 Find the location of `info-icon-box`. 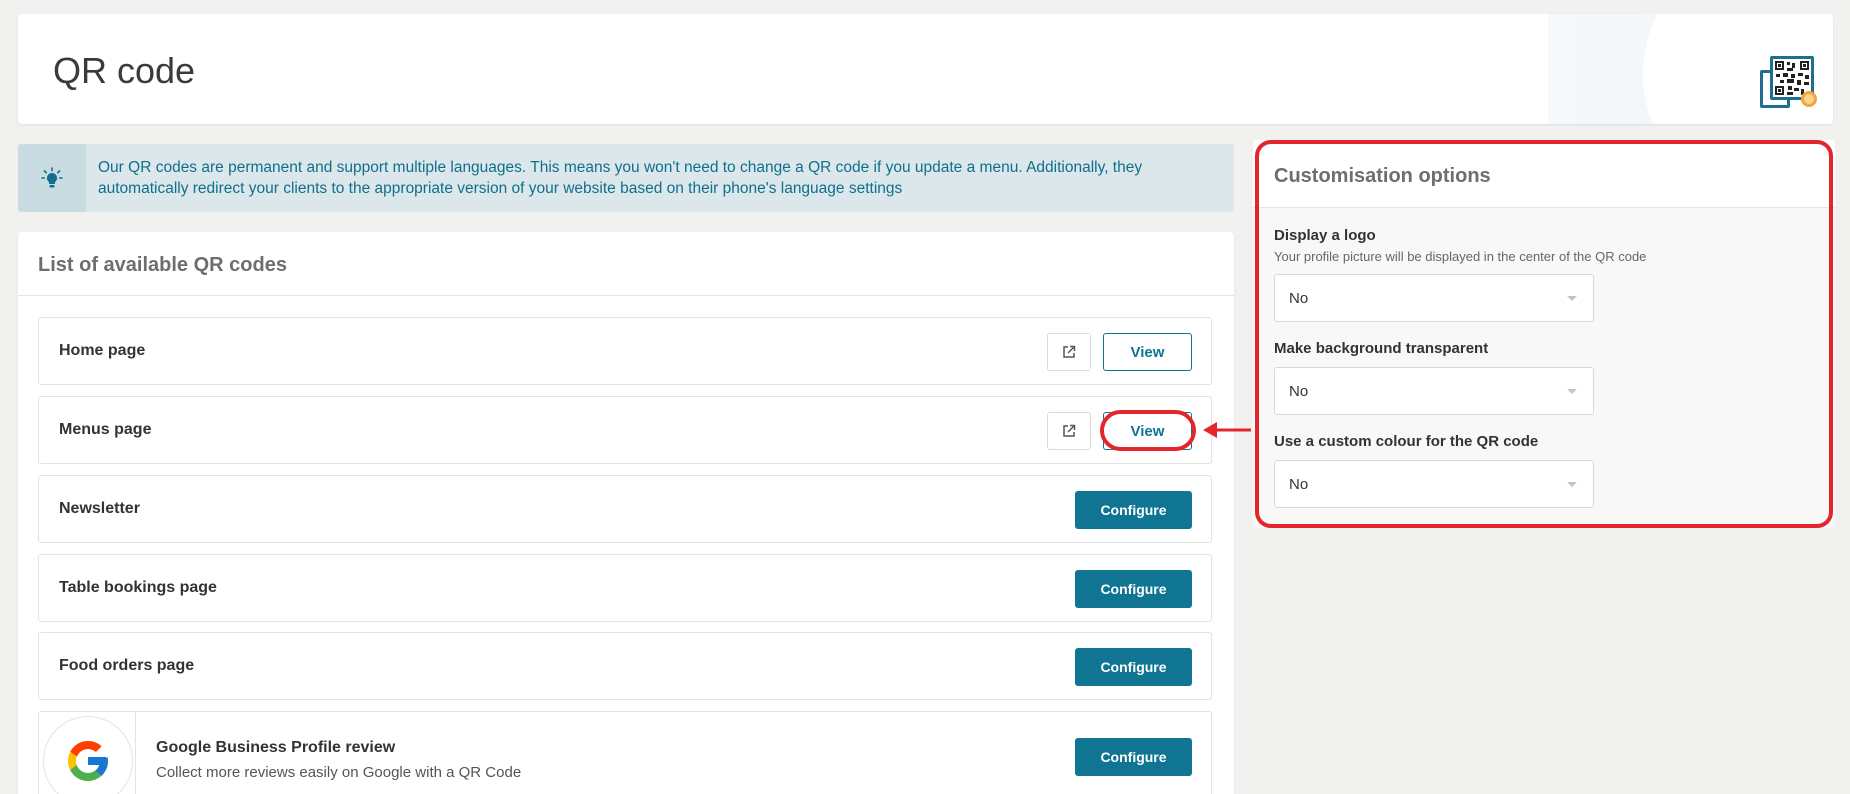

info-icon-box is located at coordinates (52, 178).